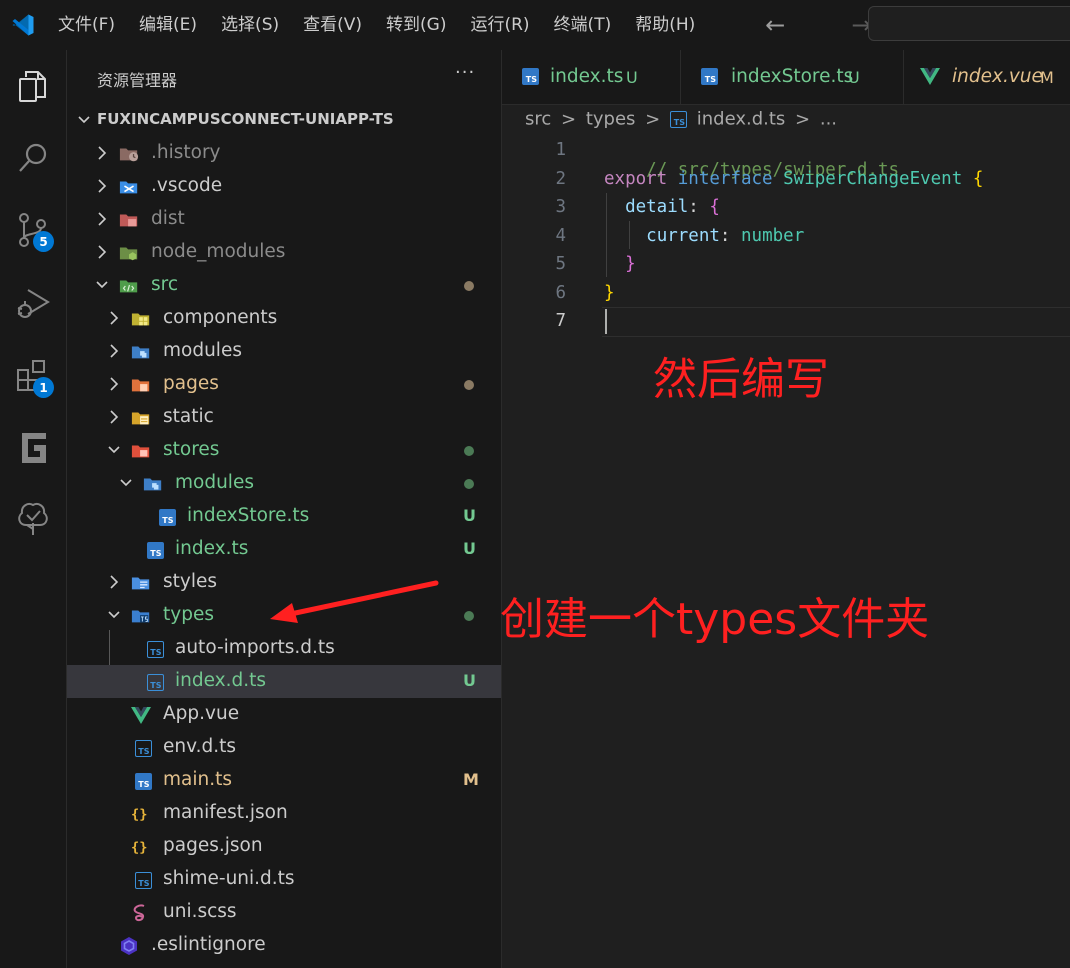  I want to click on tree-item-app-vue: App.vue, so click(284, 714).